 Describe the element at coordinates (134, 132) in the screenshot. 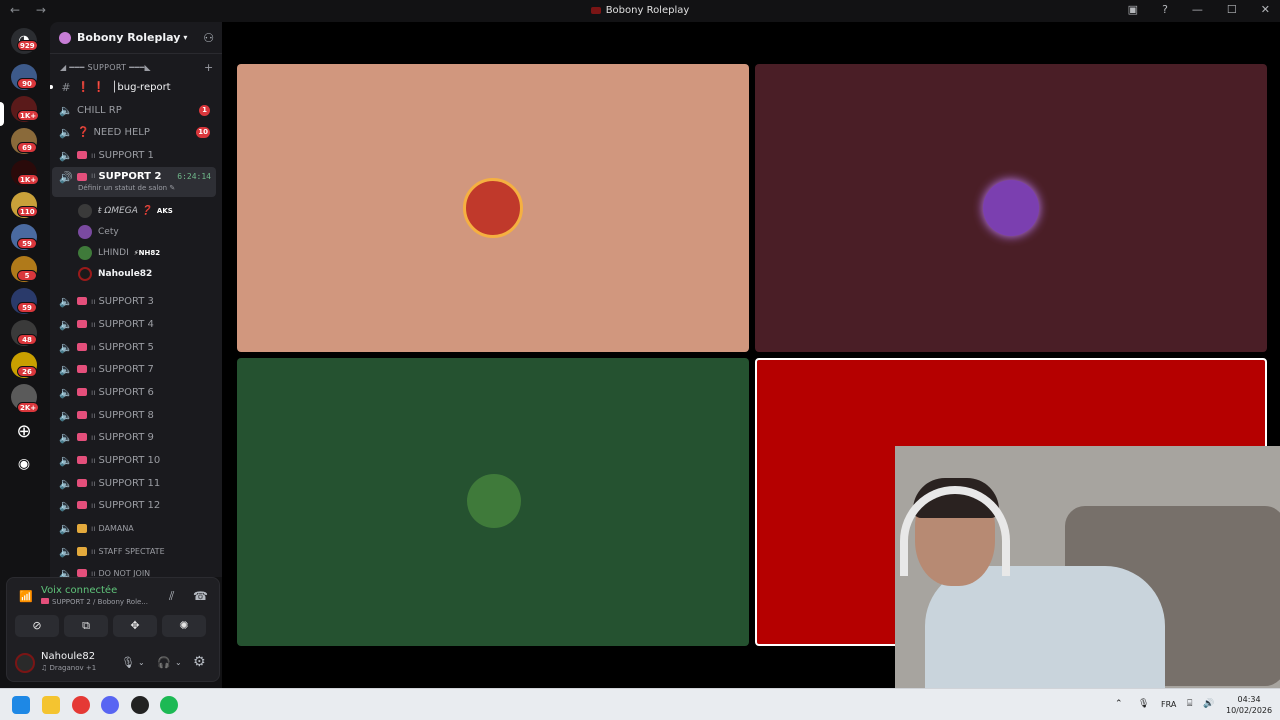

I see `channel-need-help: 🔈 ❓ NEED HELP 10` at that location.